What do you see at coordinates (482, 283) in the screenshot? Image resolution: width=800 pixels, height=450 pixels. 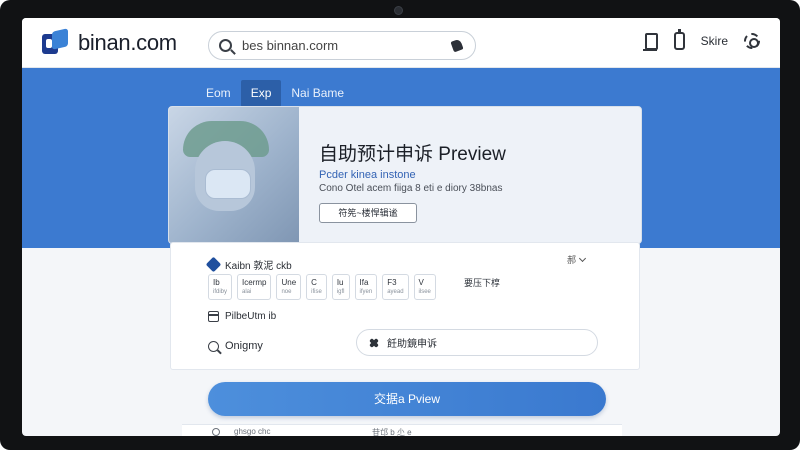 I see `fields-tail-label: 要压下椁` at bounding box center [482, 283].